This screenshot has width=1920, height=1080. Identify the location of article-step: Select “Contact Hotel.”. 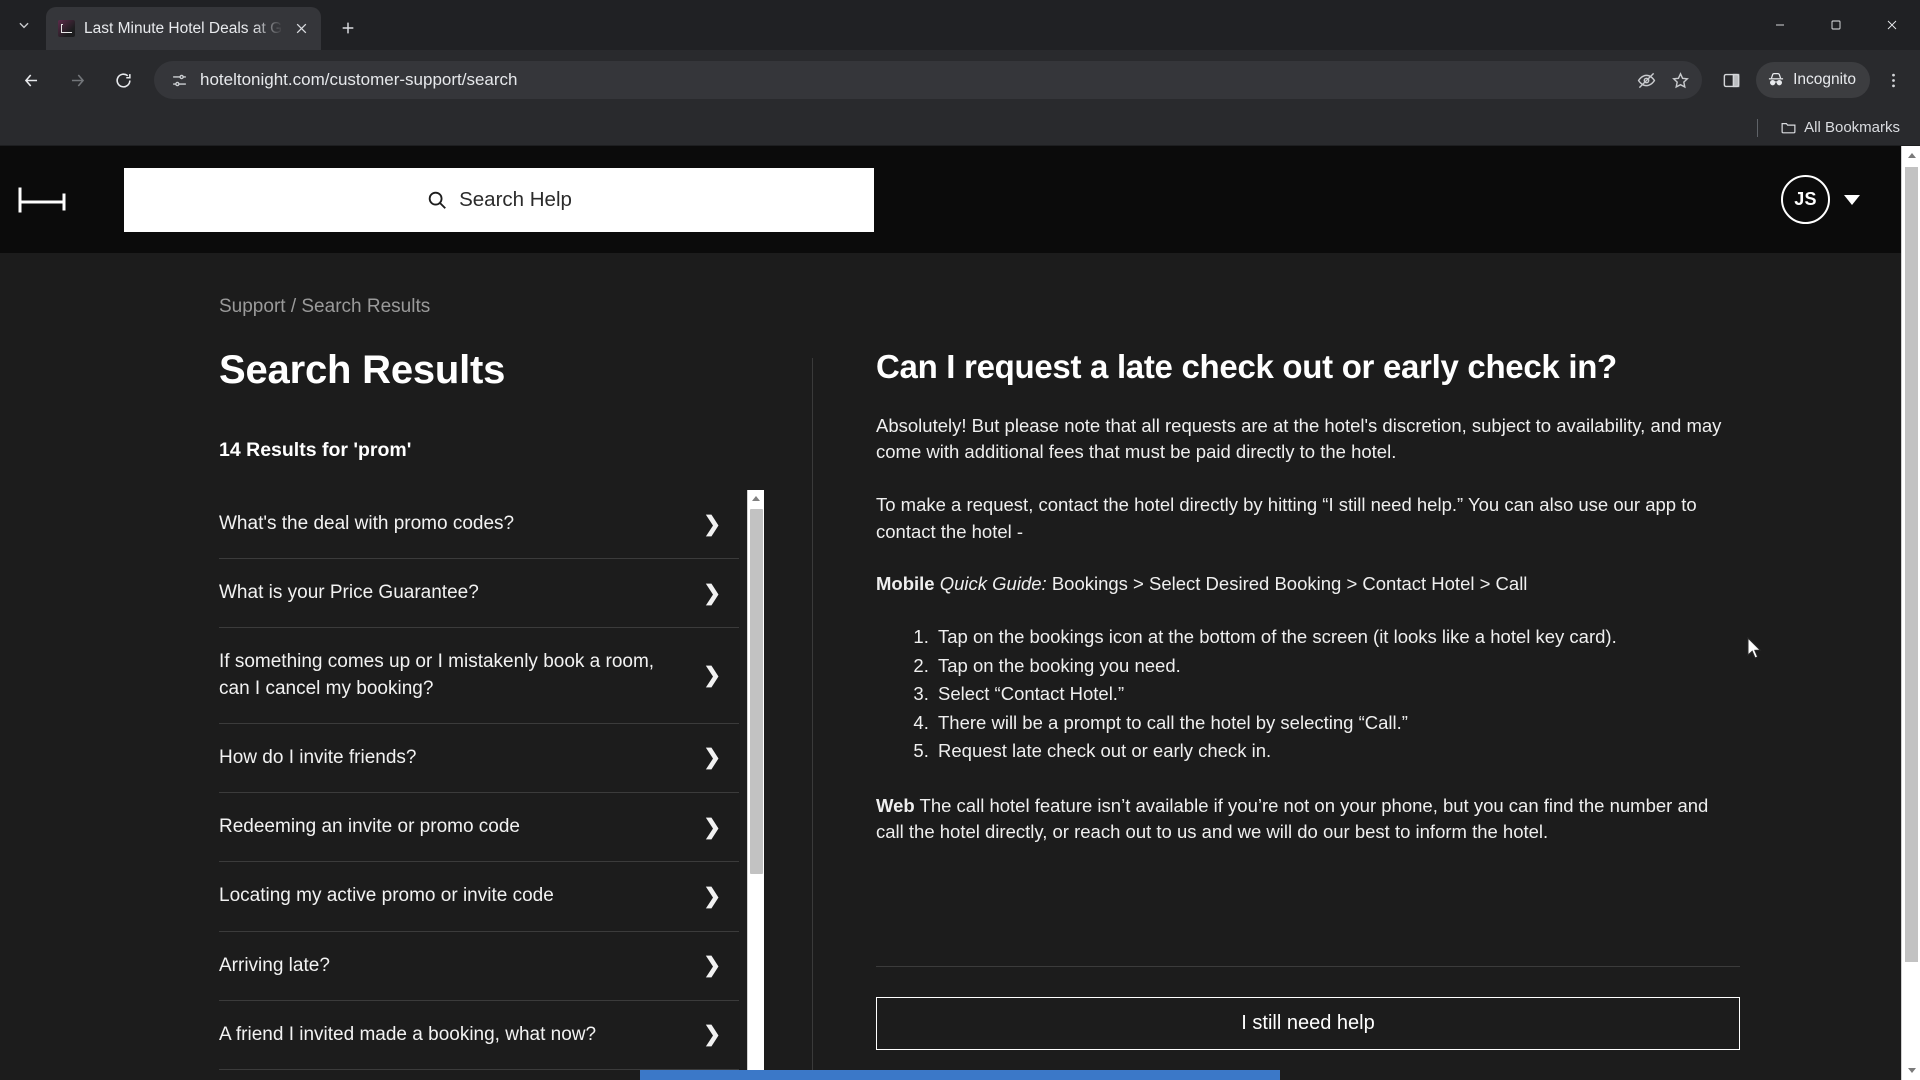
(1337, 694).